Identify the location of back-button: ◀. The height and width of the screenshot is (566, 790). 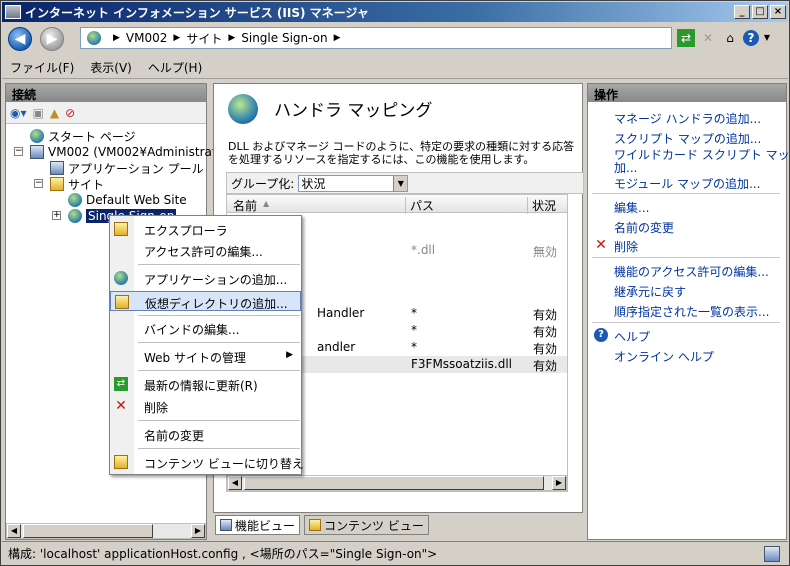
(20, 39).